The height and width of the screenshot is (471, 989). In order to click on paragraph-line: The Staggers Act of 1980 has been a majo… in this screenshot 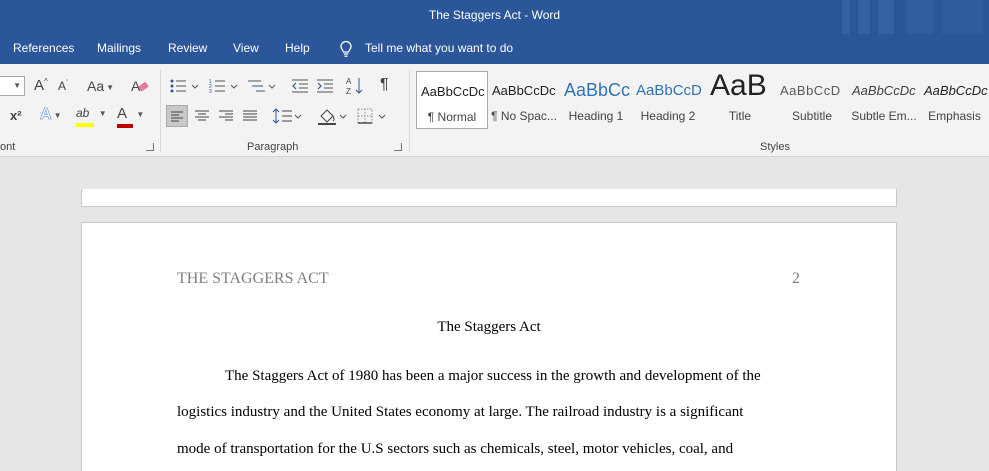, I will do `click(493, 376)`.